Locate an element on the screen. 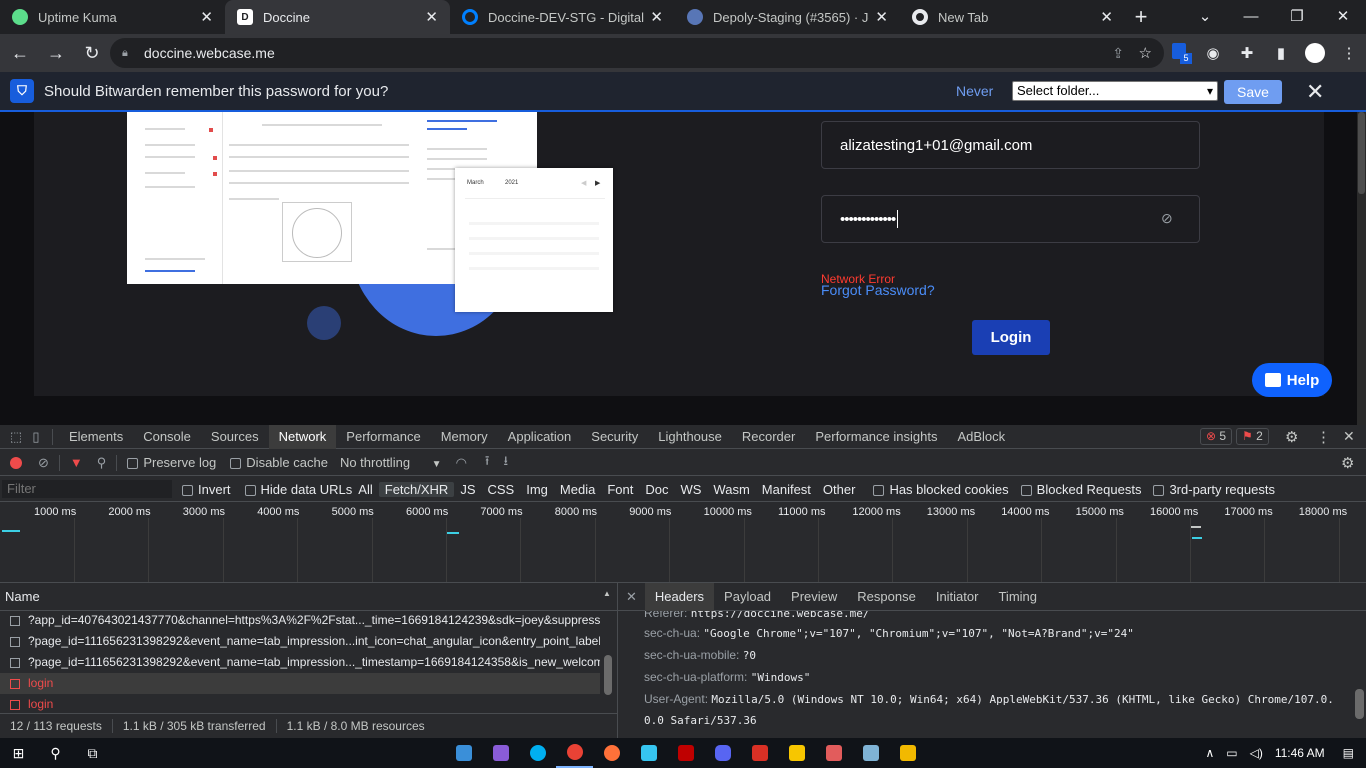  reload-icon: ↻ is located at coordinates (92, 53).